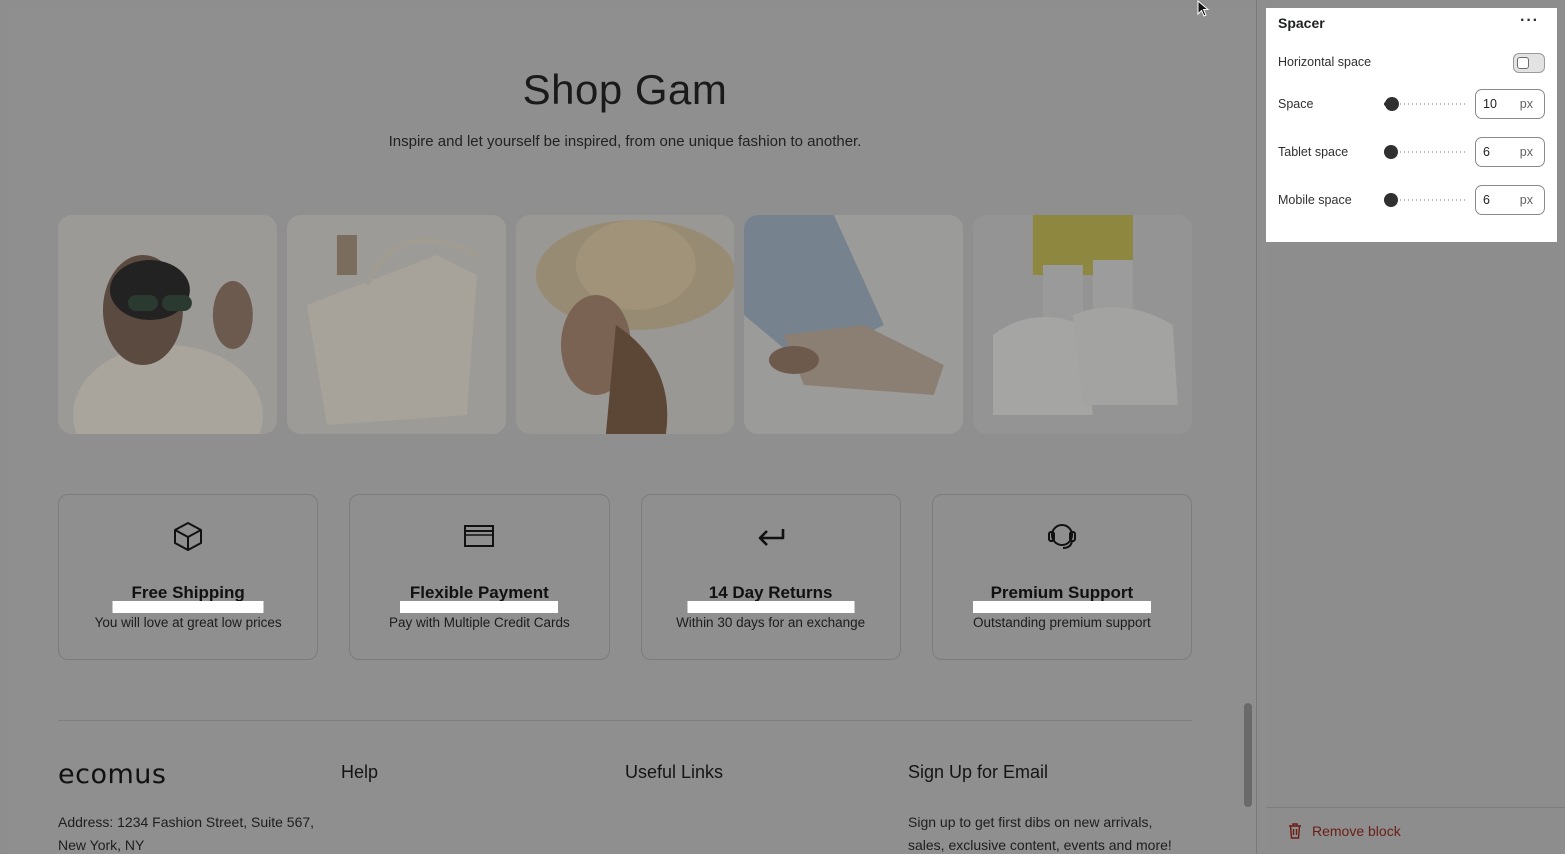  I want to click on gallery-image-straw-hat, so click(625, 324).